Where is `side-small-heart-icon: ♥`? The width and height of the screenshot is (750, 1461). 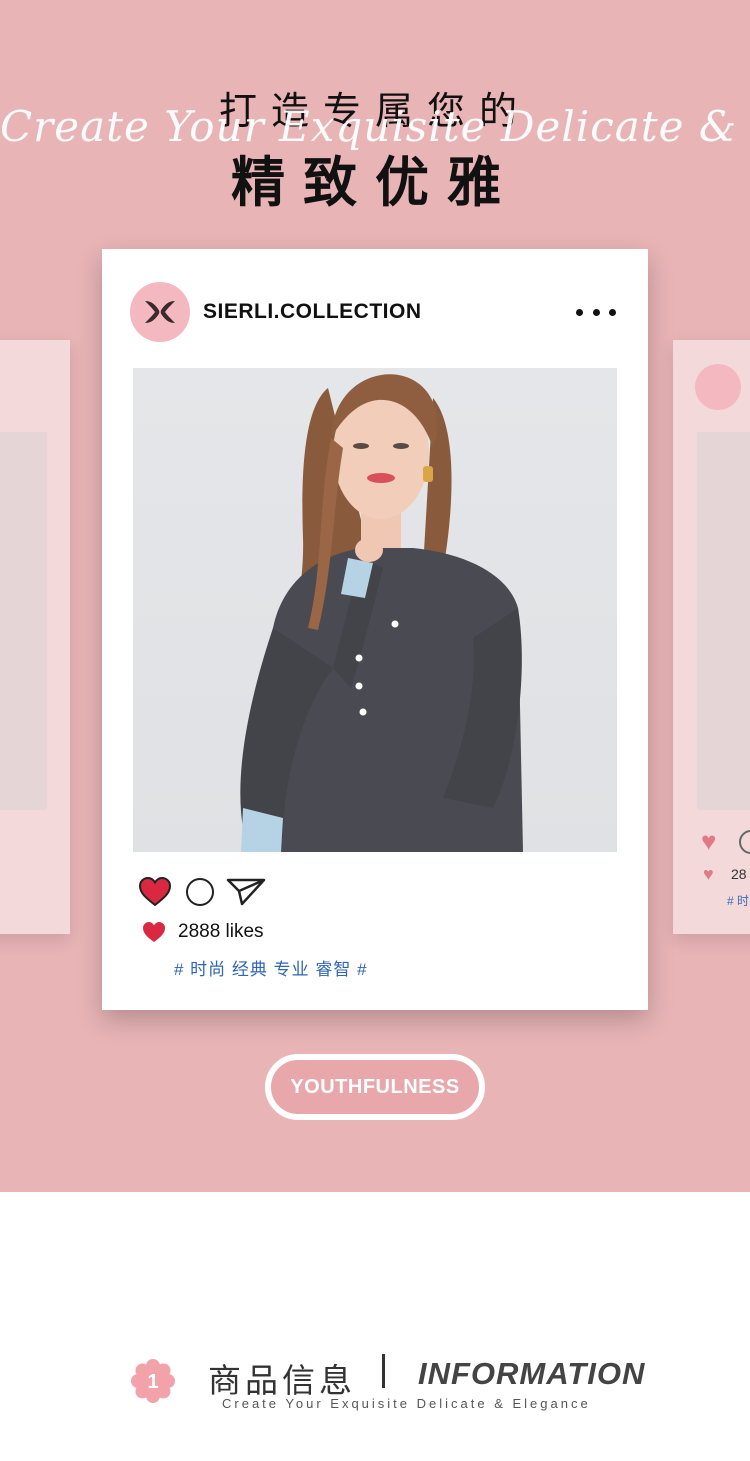
side-small-heart-icon: ♥ is located at coordinates (708, 874).